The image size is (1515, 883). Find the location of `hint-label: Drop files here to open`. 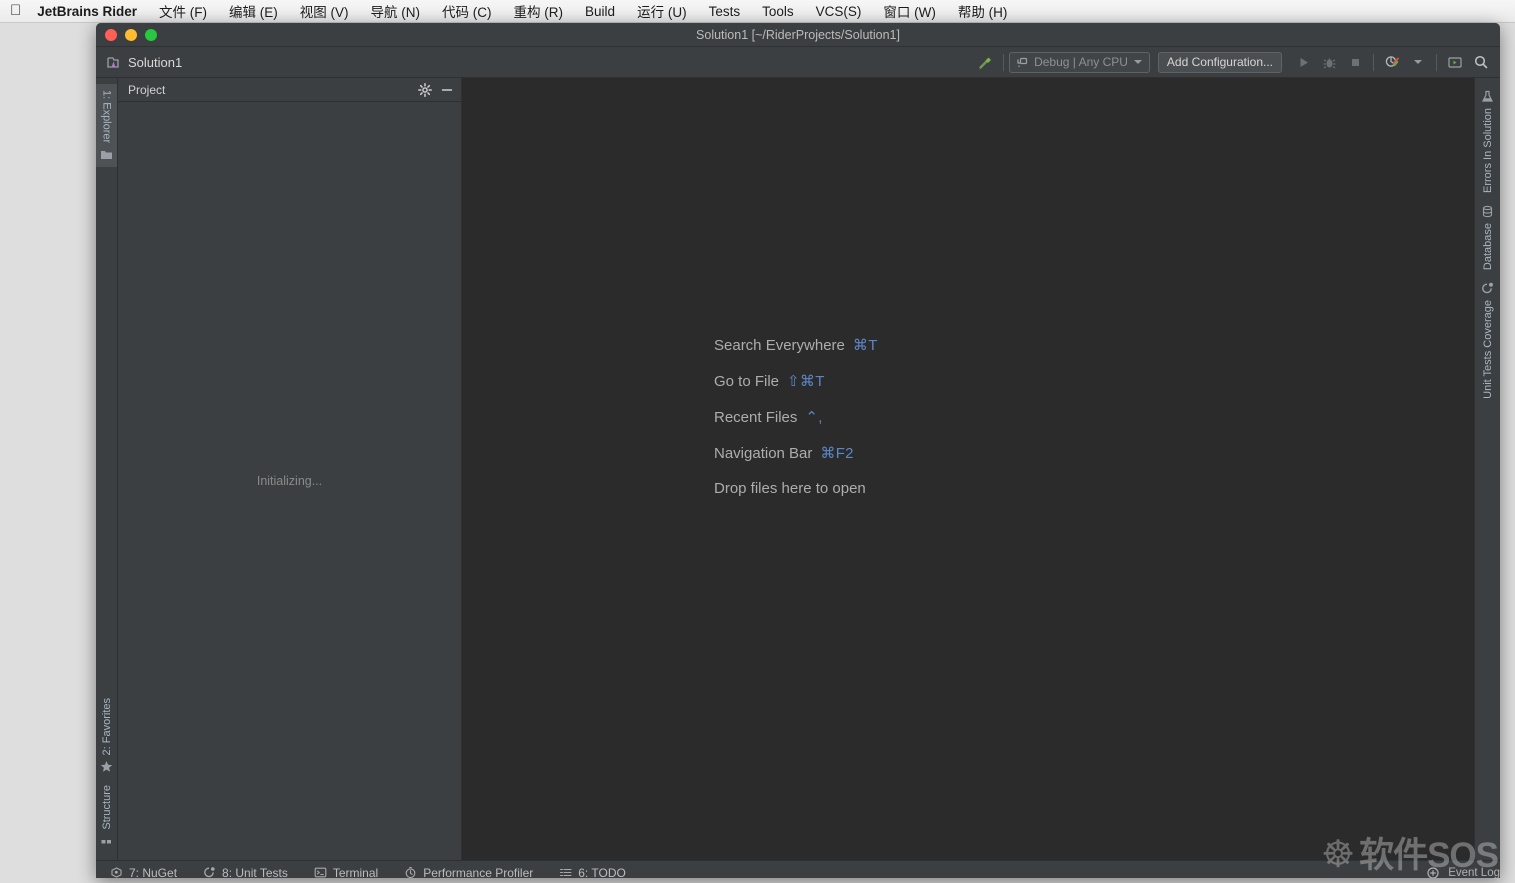

hint-label: Drop files here to open is located at coordinates (790, 488).